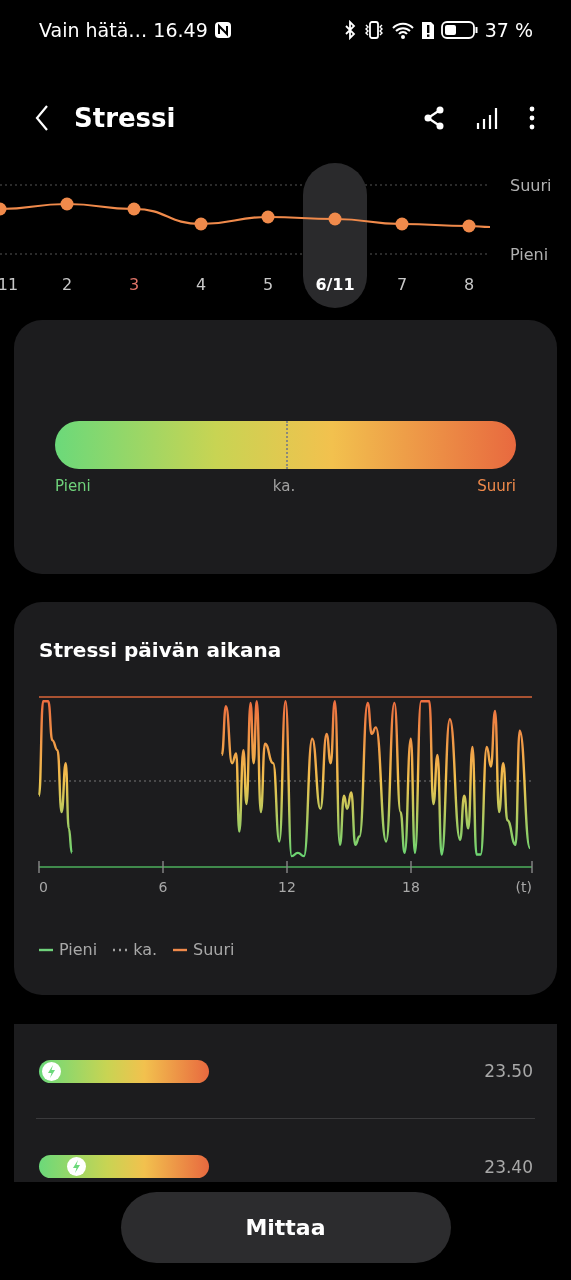 This screenshot has width=571, height=1280. Describe the element at coordinates (43, 887) in the screenshot. I see `tick-label: 0` at that location.